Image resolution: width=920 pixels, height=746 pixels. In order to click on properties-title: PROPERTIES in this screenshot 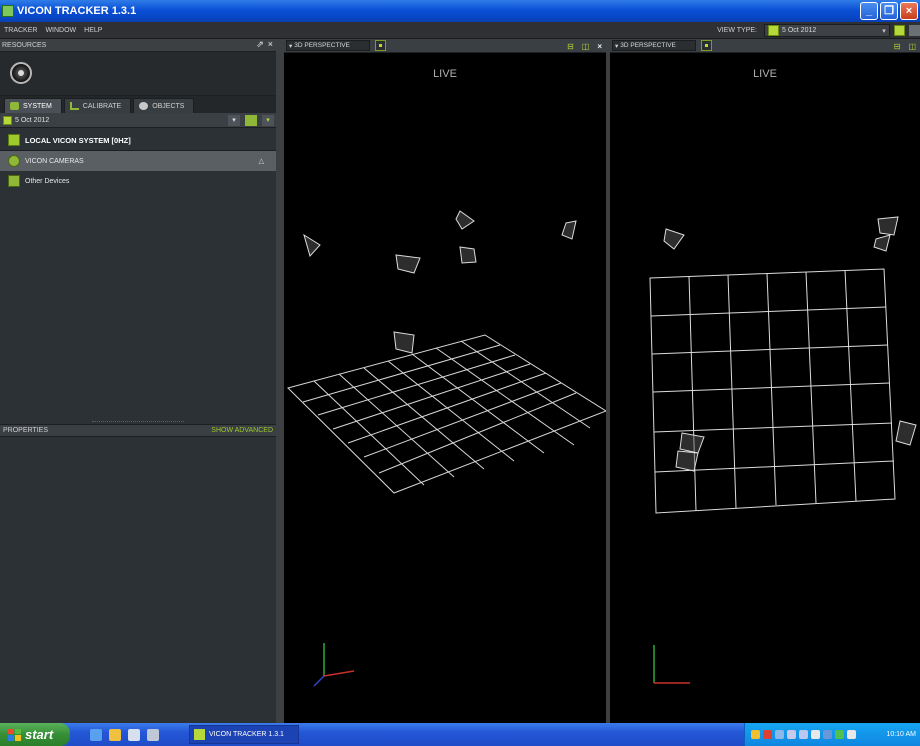, I will do `click(25, 430)`.